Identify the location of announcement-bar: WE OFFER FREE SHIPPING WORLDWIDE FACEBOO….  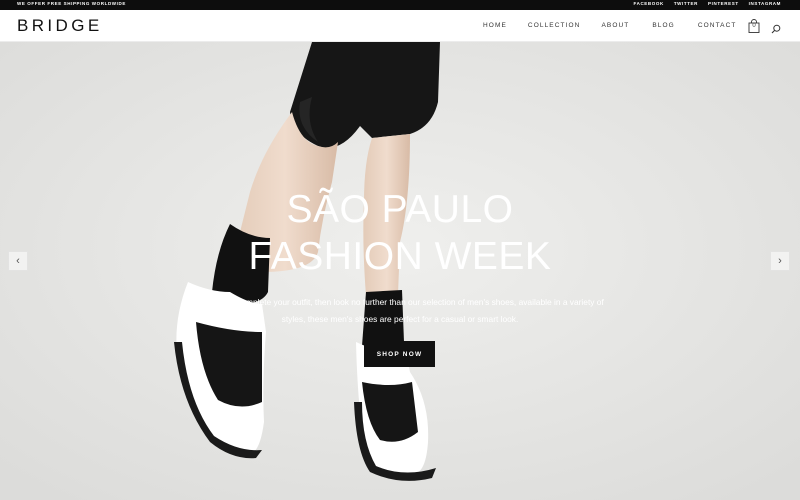
(400, 5).